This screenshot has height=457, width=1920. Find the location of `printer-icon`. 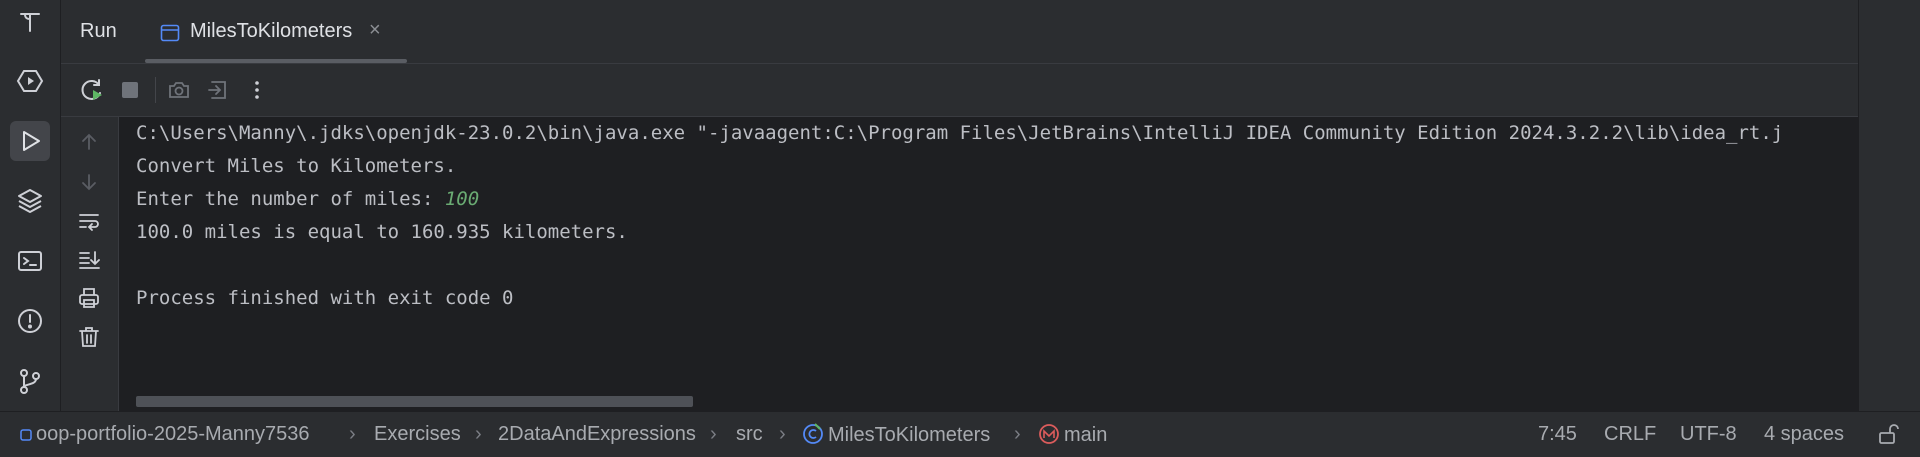

printer-icon is located at coordinates (89, 298).